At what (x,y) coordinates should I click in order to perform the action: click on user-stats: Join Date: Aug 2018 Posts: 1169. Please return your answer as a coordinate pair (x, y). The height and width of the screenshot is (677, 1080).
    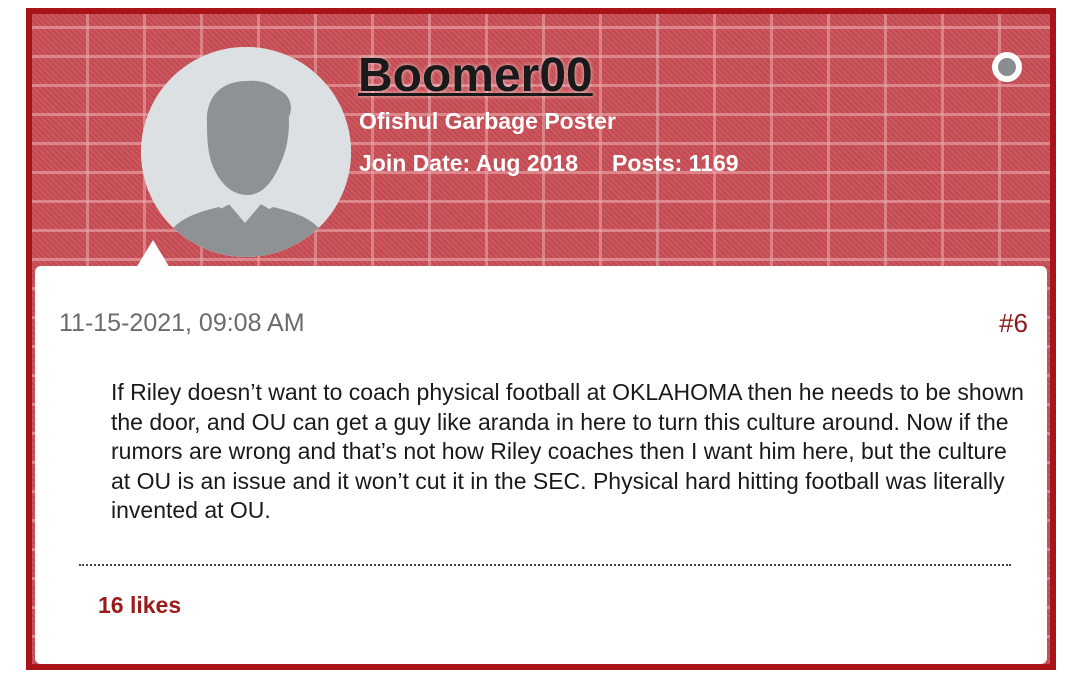
    Looking at the image, I should click on (549, 163).